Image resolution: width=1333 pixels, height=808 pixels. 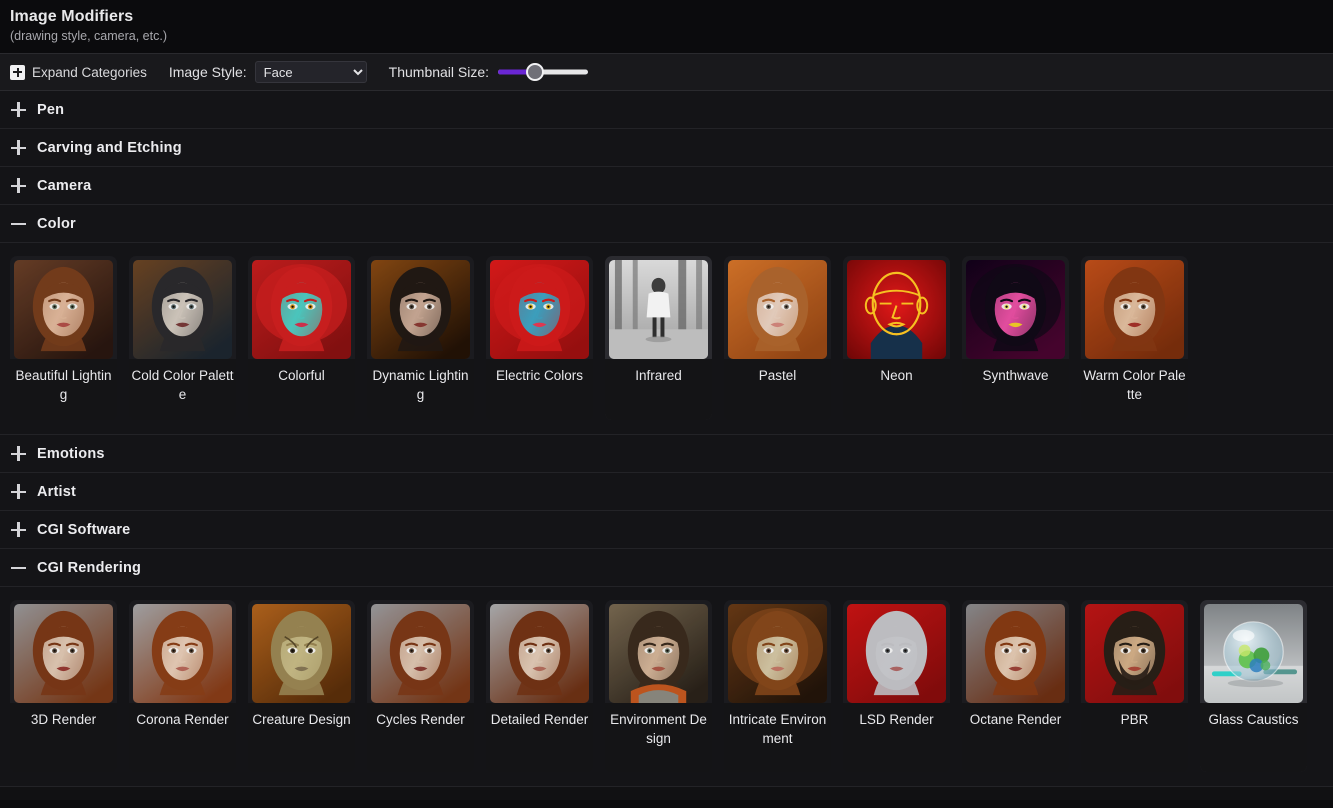 What do you see at coordinates (57, 491) in the screenshot?
I see `category-title: Artist` at bounding box center [57, 491].